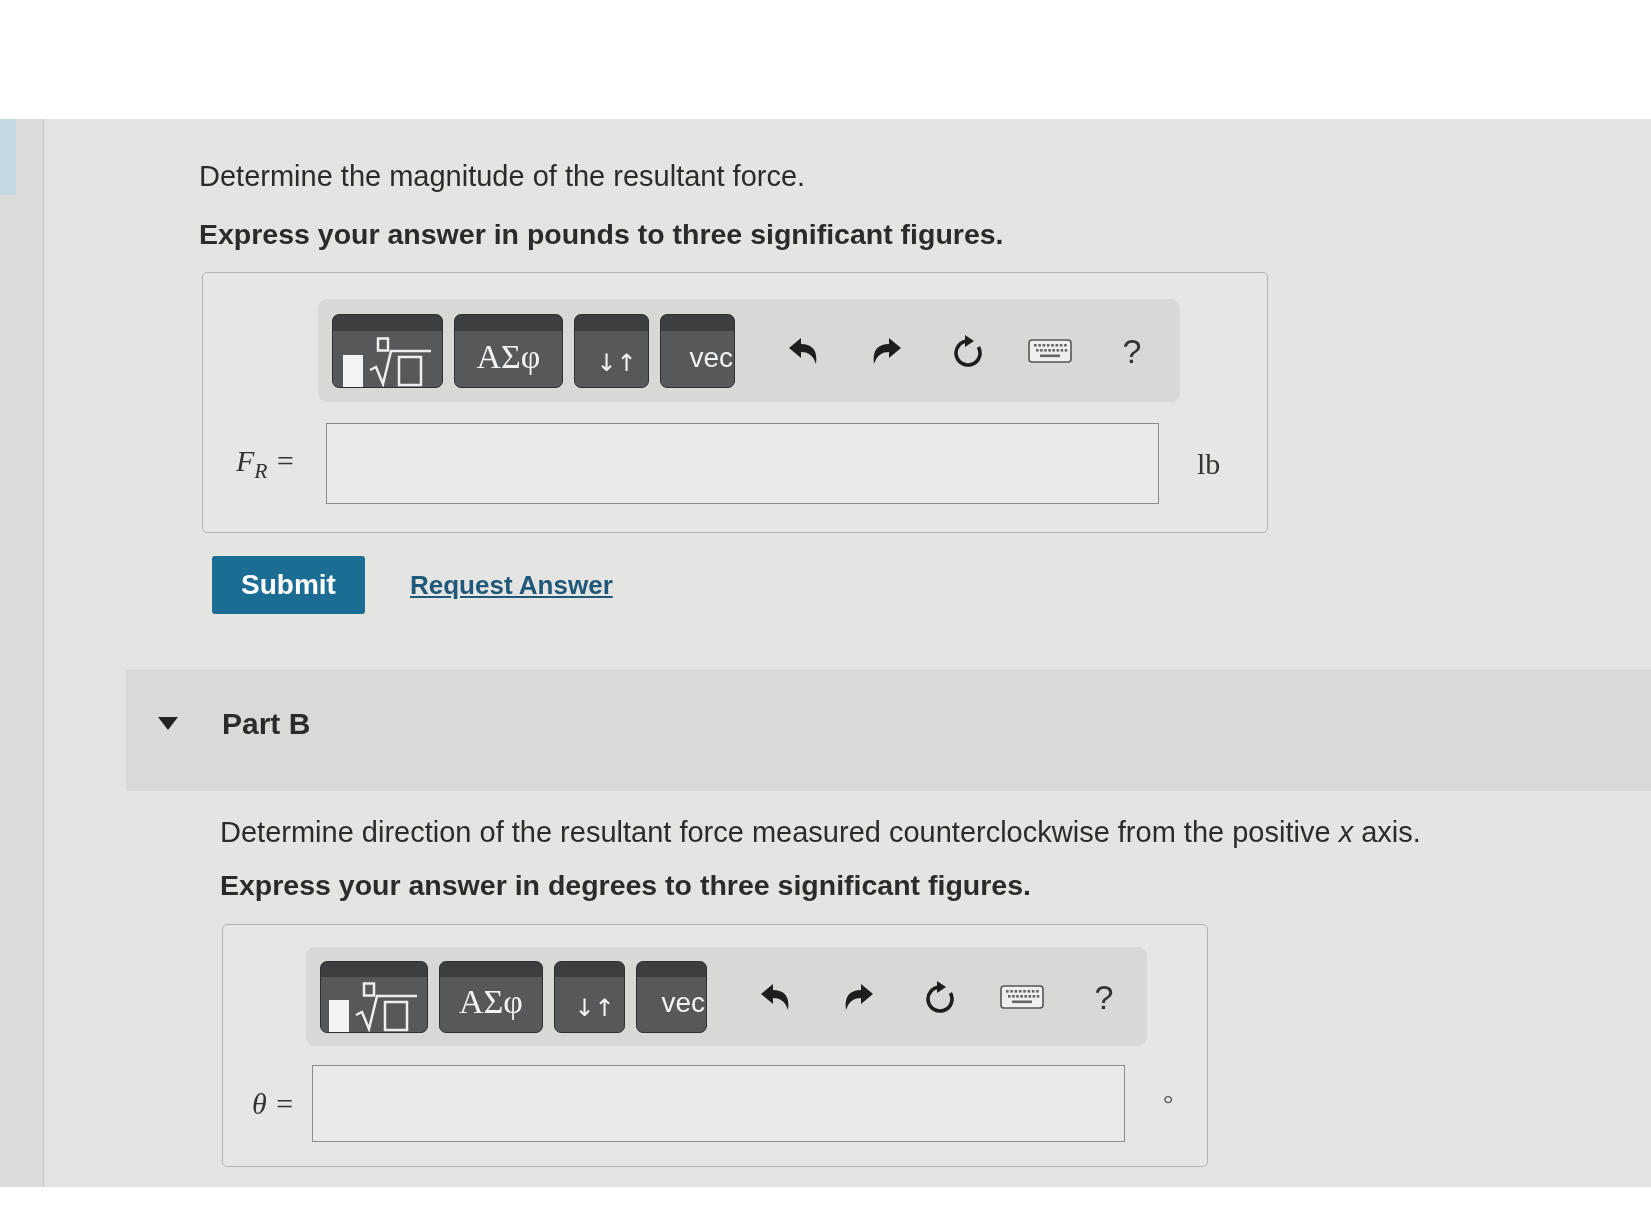 Image resolution: width=1651 pixels, height=1222 pixels. I want to click on variable-label: F$_{R}$ =, so click(266, 463).